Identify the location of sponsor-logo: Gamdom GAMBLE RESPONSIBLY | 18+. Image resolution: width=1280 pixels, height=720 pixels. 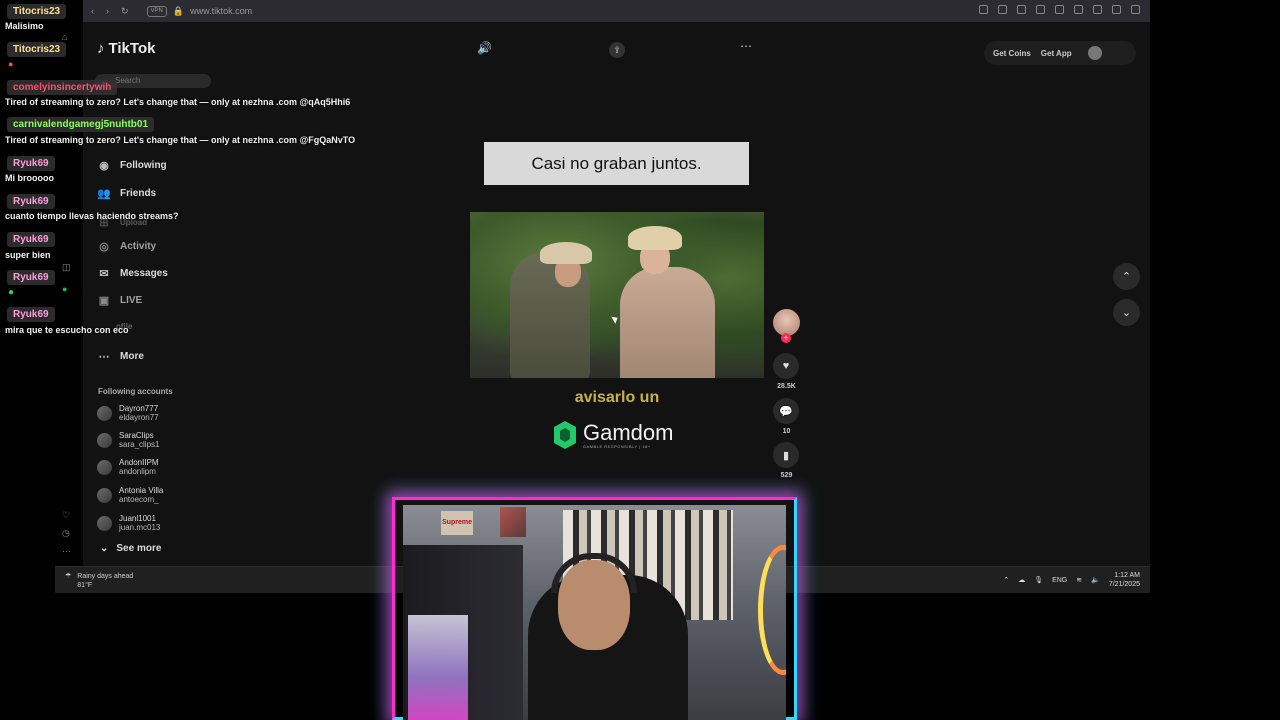
(613, 435).